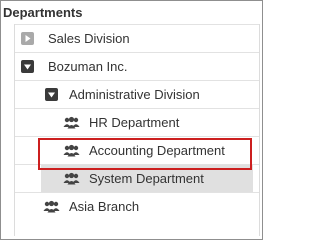 This screenshot has height=240, width=320. I want to click on tree-item-system-department: System Department, so click(137, 178).